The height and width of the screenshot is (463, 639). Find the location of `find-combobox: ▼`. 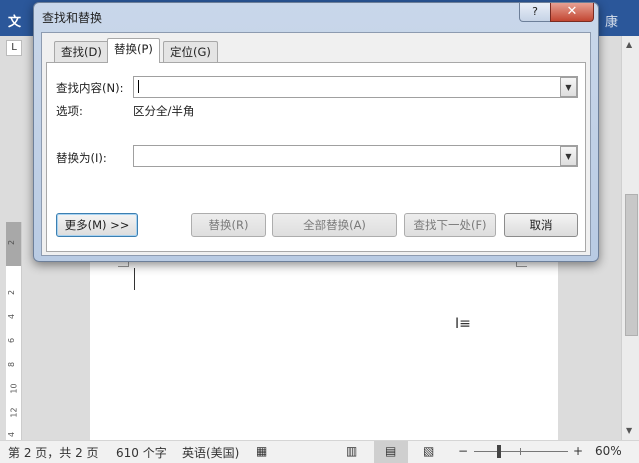

find-combobox: ▼ is located at coordinates (355, 87).